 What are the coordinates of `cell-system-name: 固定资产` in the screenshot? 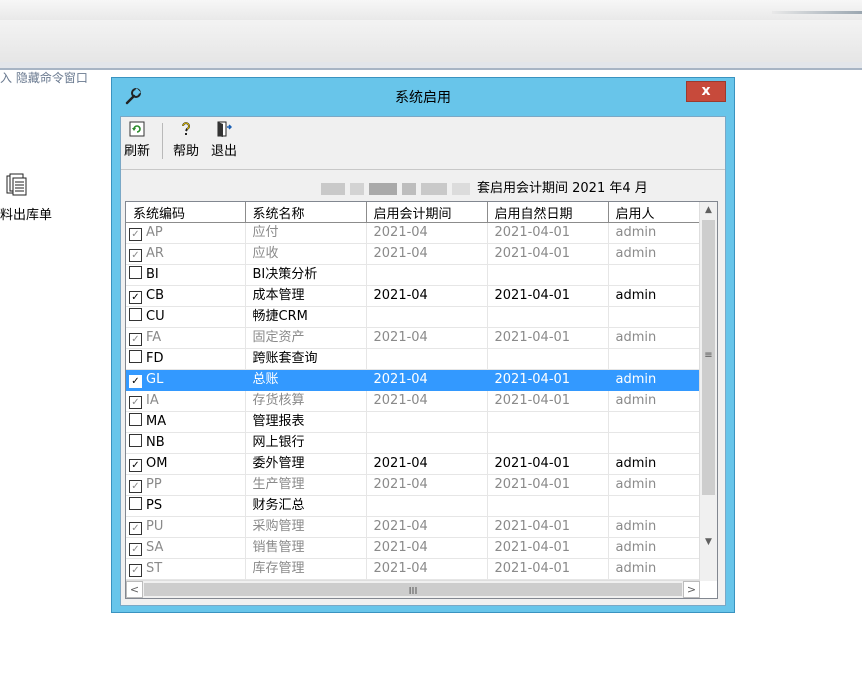 It's located at (306, 338).